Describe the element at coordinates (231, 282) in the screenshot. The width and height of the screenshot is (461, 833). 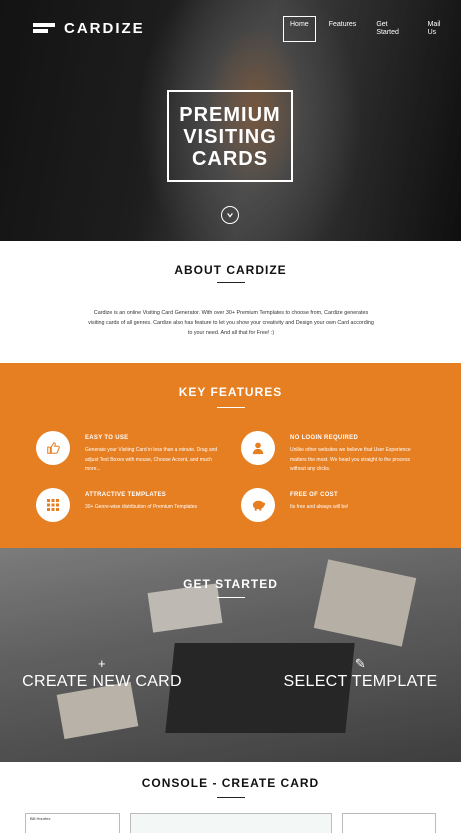
I see `about-title-underline` at that location.